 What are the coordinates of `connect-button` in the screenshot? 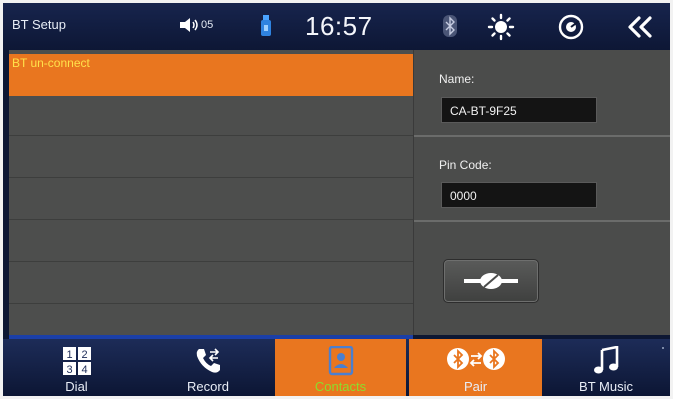 It's located at (491, 281).